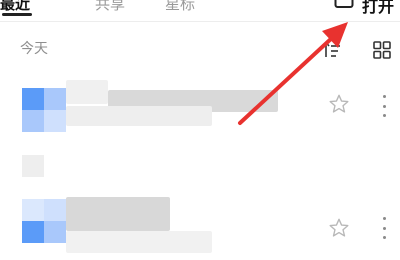 The height and width of the screenshot is (260, 400). Describe the element at coordinates (382, 50) in the screenshot. I see `grid-view-icon` at that location.